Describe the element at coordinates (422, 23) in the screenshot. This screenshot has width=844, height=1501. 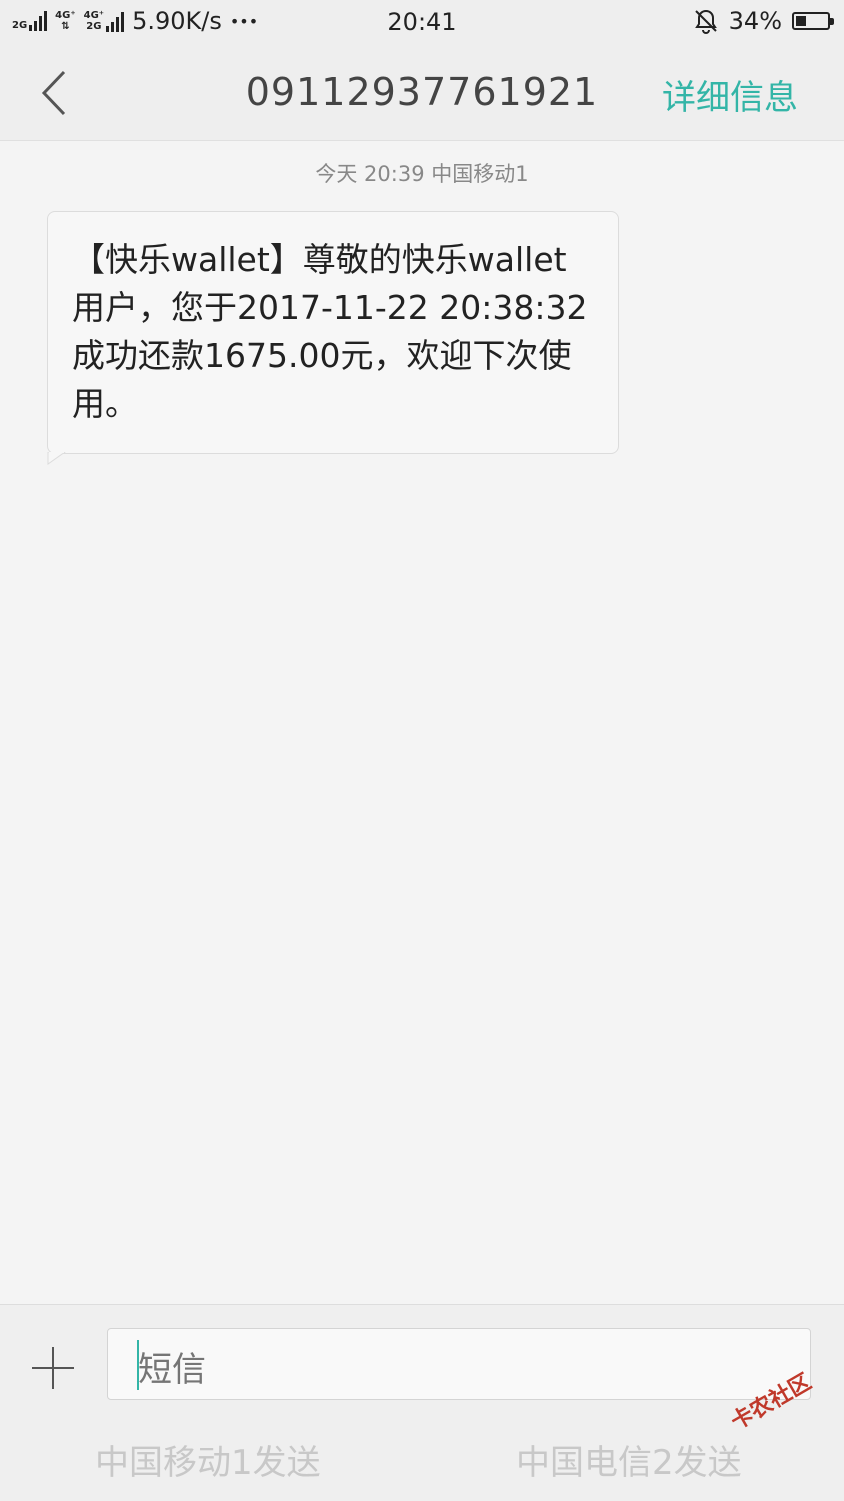
I see `status-bar: 2G 4G⁺ ⇅ 4G⁺ 2G 5.90K/s ••• 20:41 34%` at that location.